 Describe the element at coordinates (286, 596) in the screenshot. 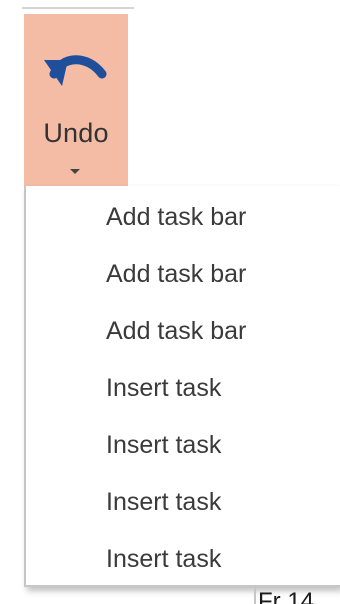

I see `background-date-text: Fr 14` at that location.